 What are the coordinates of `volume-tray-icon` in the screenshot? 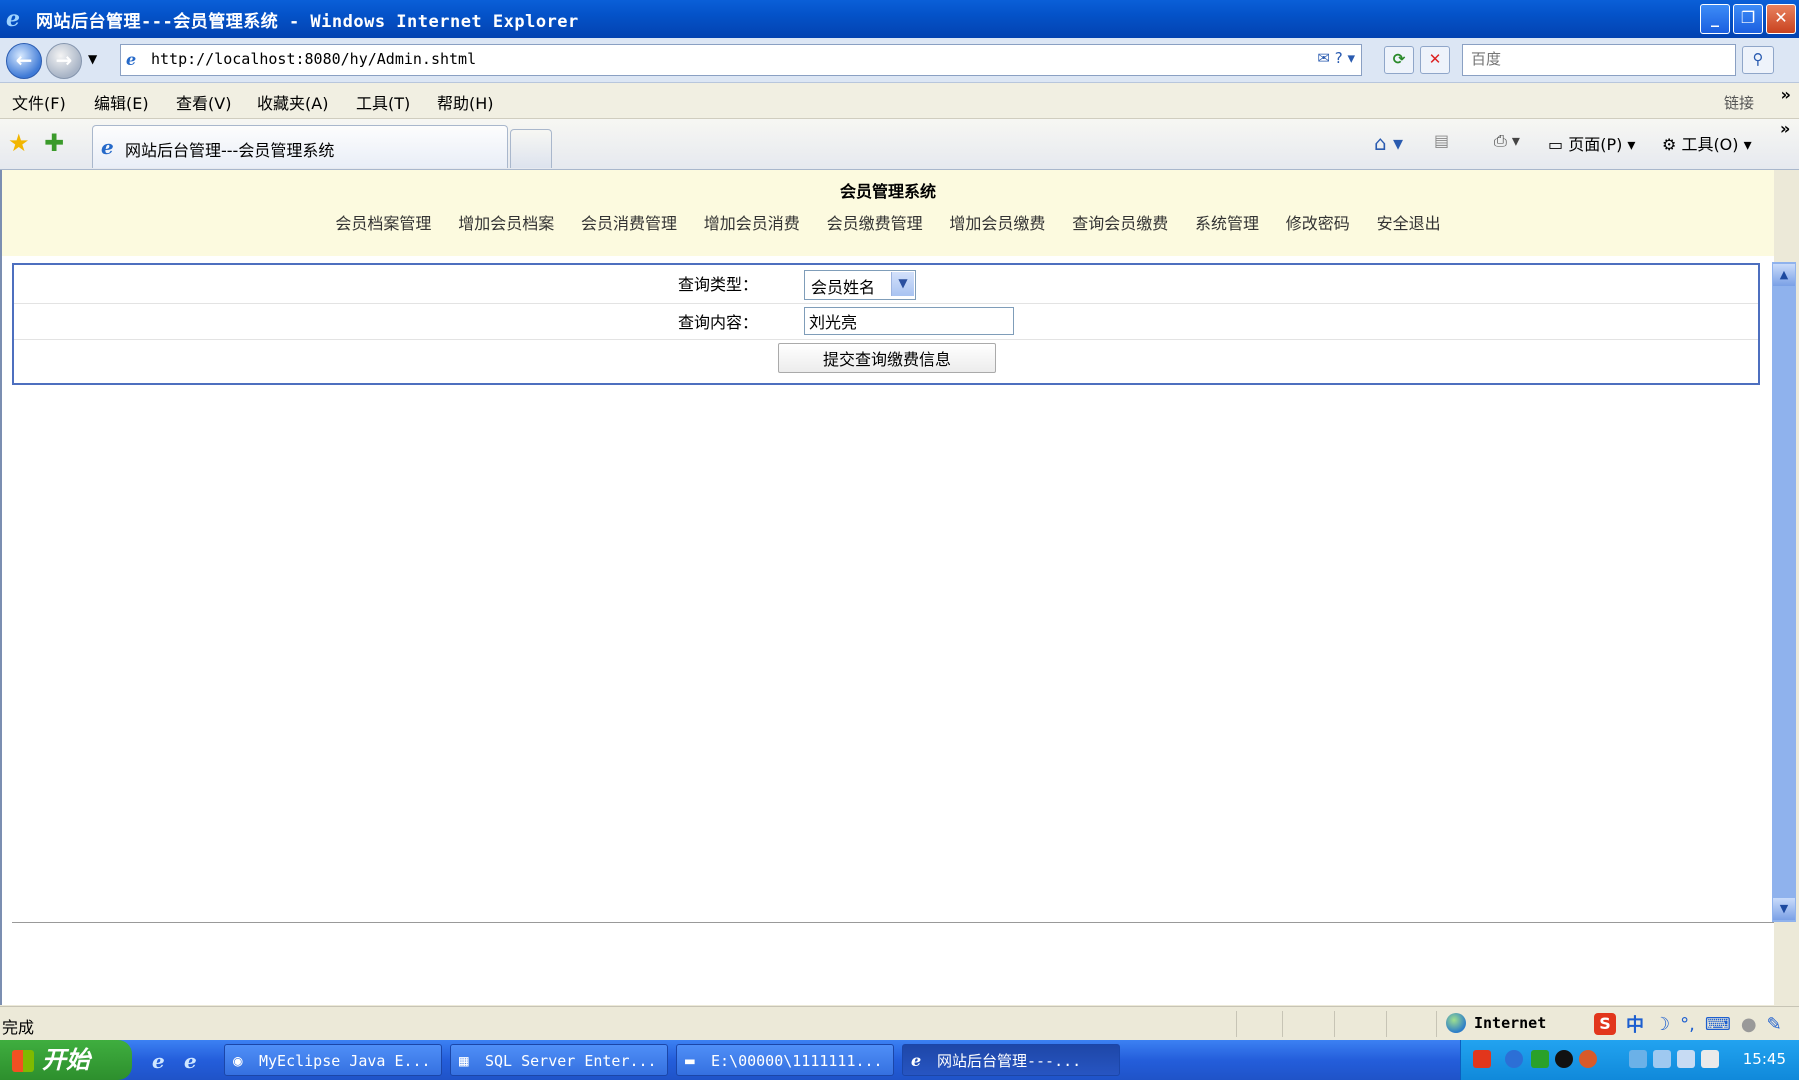 It's located at (1710, 1059).